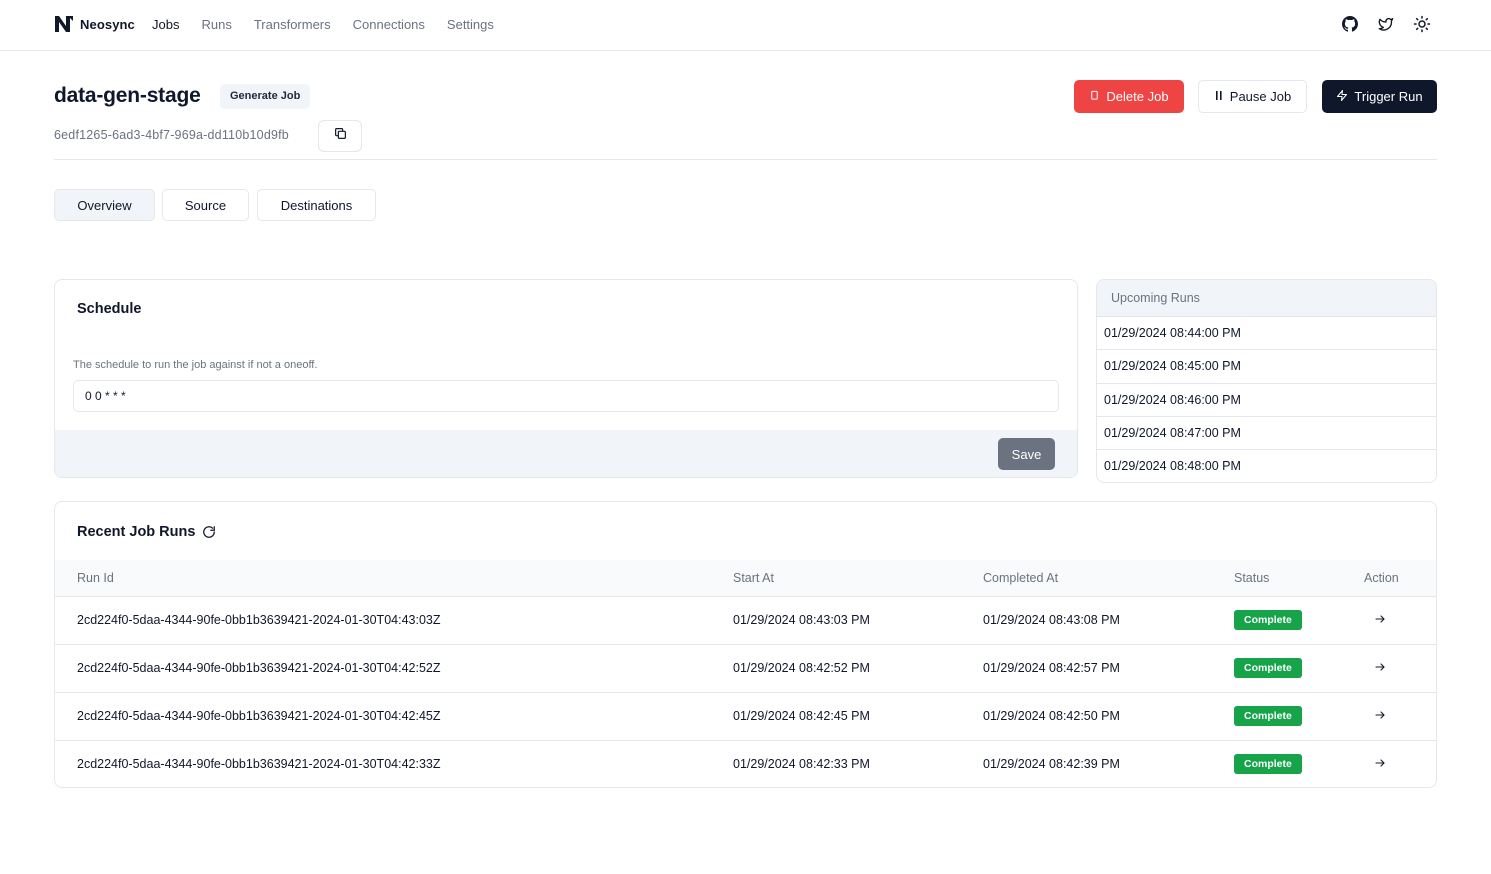  I want to click on completed-at-cell: 01/29/2024 08:42:57 PM, so click(1108, 668).